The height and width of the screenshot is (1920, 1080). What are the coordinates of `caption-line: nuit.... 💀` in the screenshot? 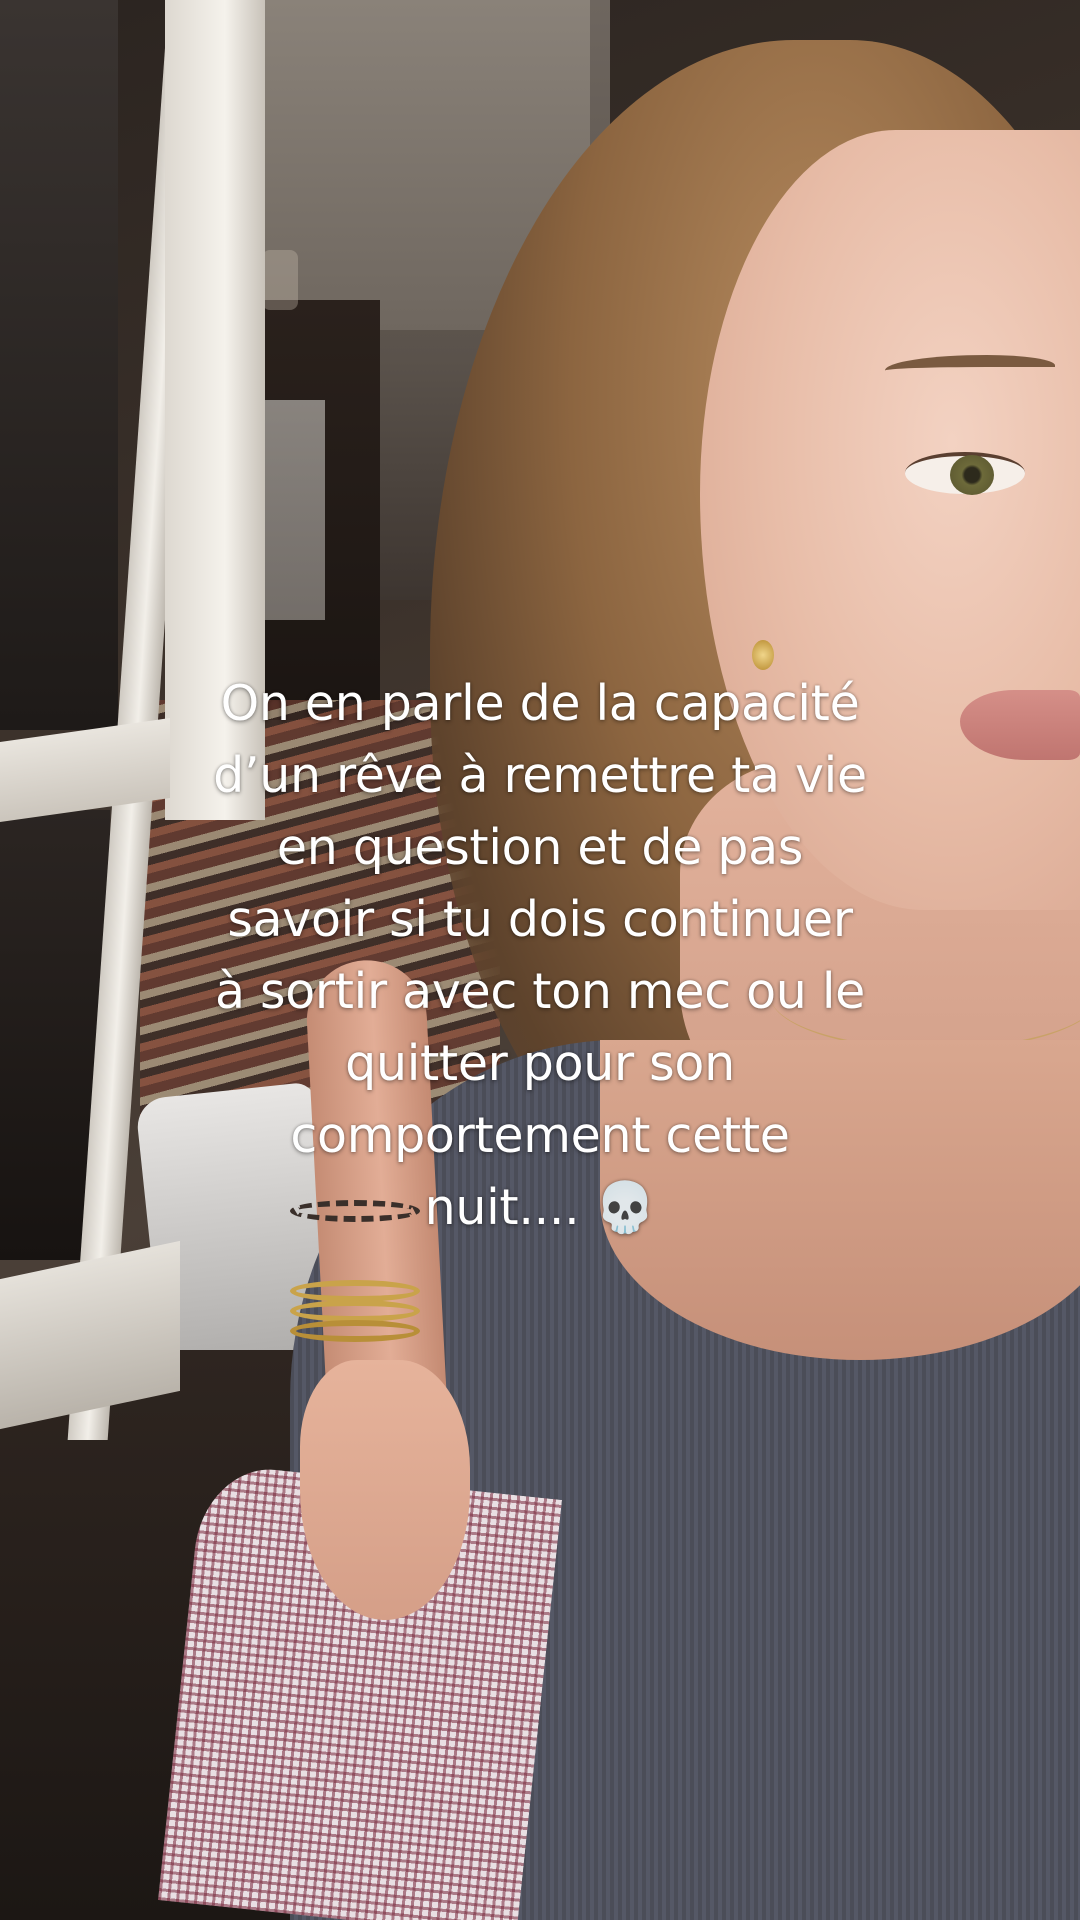 It's located at (540, 1207).